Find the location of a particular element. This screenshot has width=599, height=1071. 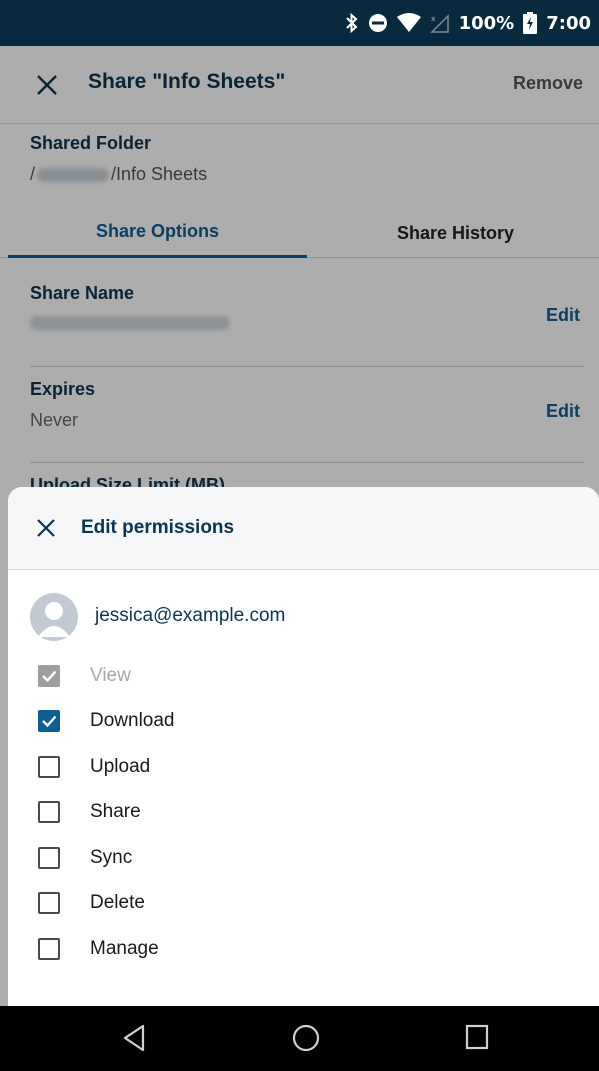

sync-label: Sync is located at coordinates (111, 857).